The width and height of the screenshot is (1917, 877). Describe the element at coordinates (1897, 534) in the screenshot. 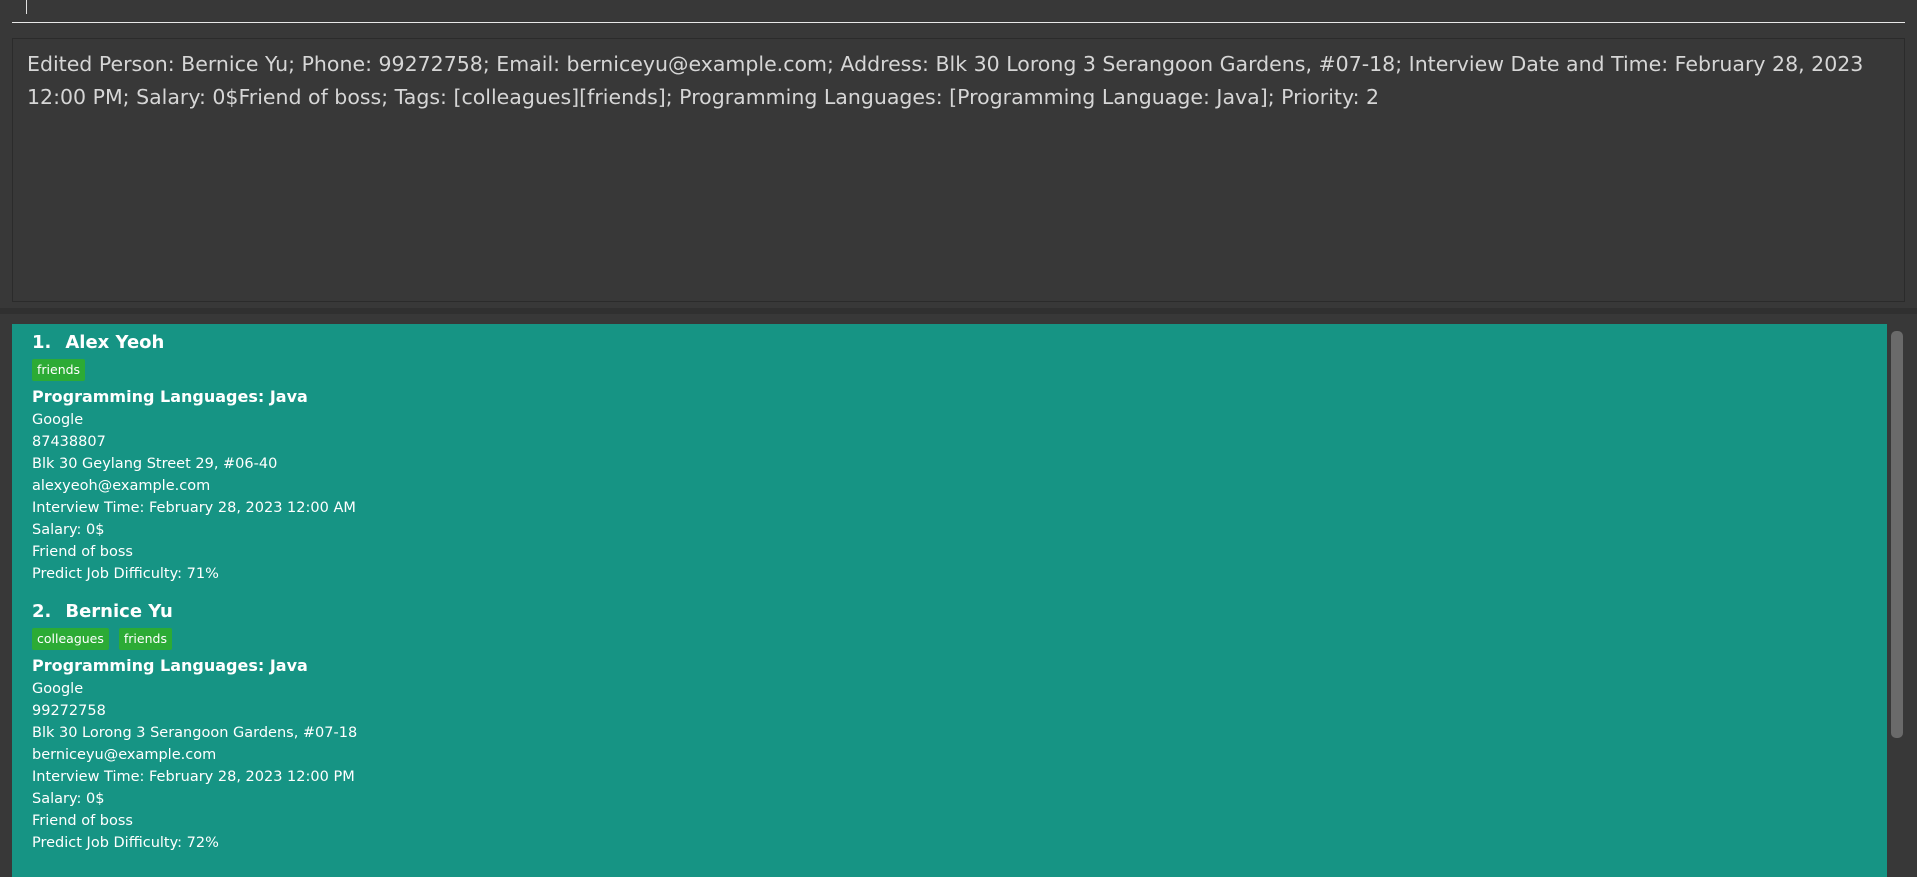

I see `scrollbar-thumb` at that location.